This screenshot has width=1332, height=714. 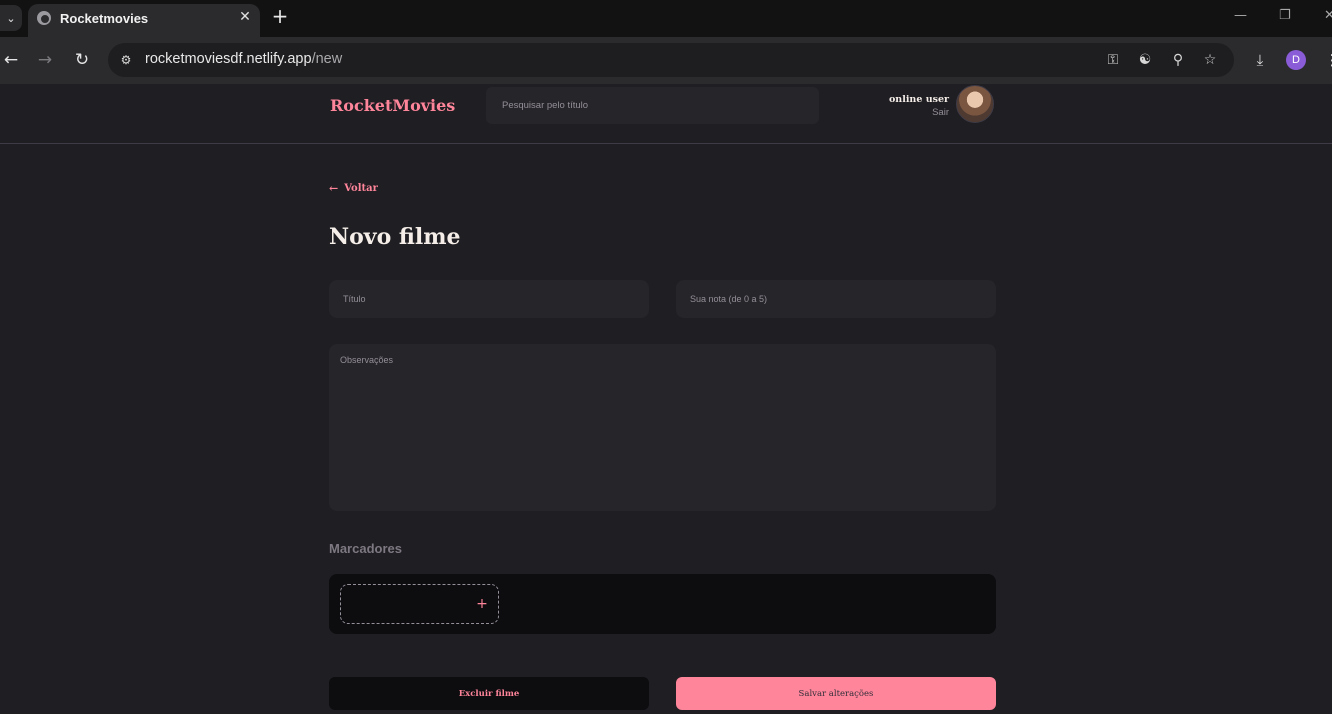 I want to click on download-icon: ⤓, so click(x=1260, y=60).